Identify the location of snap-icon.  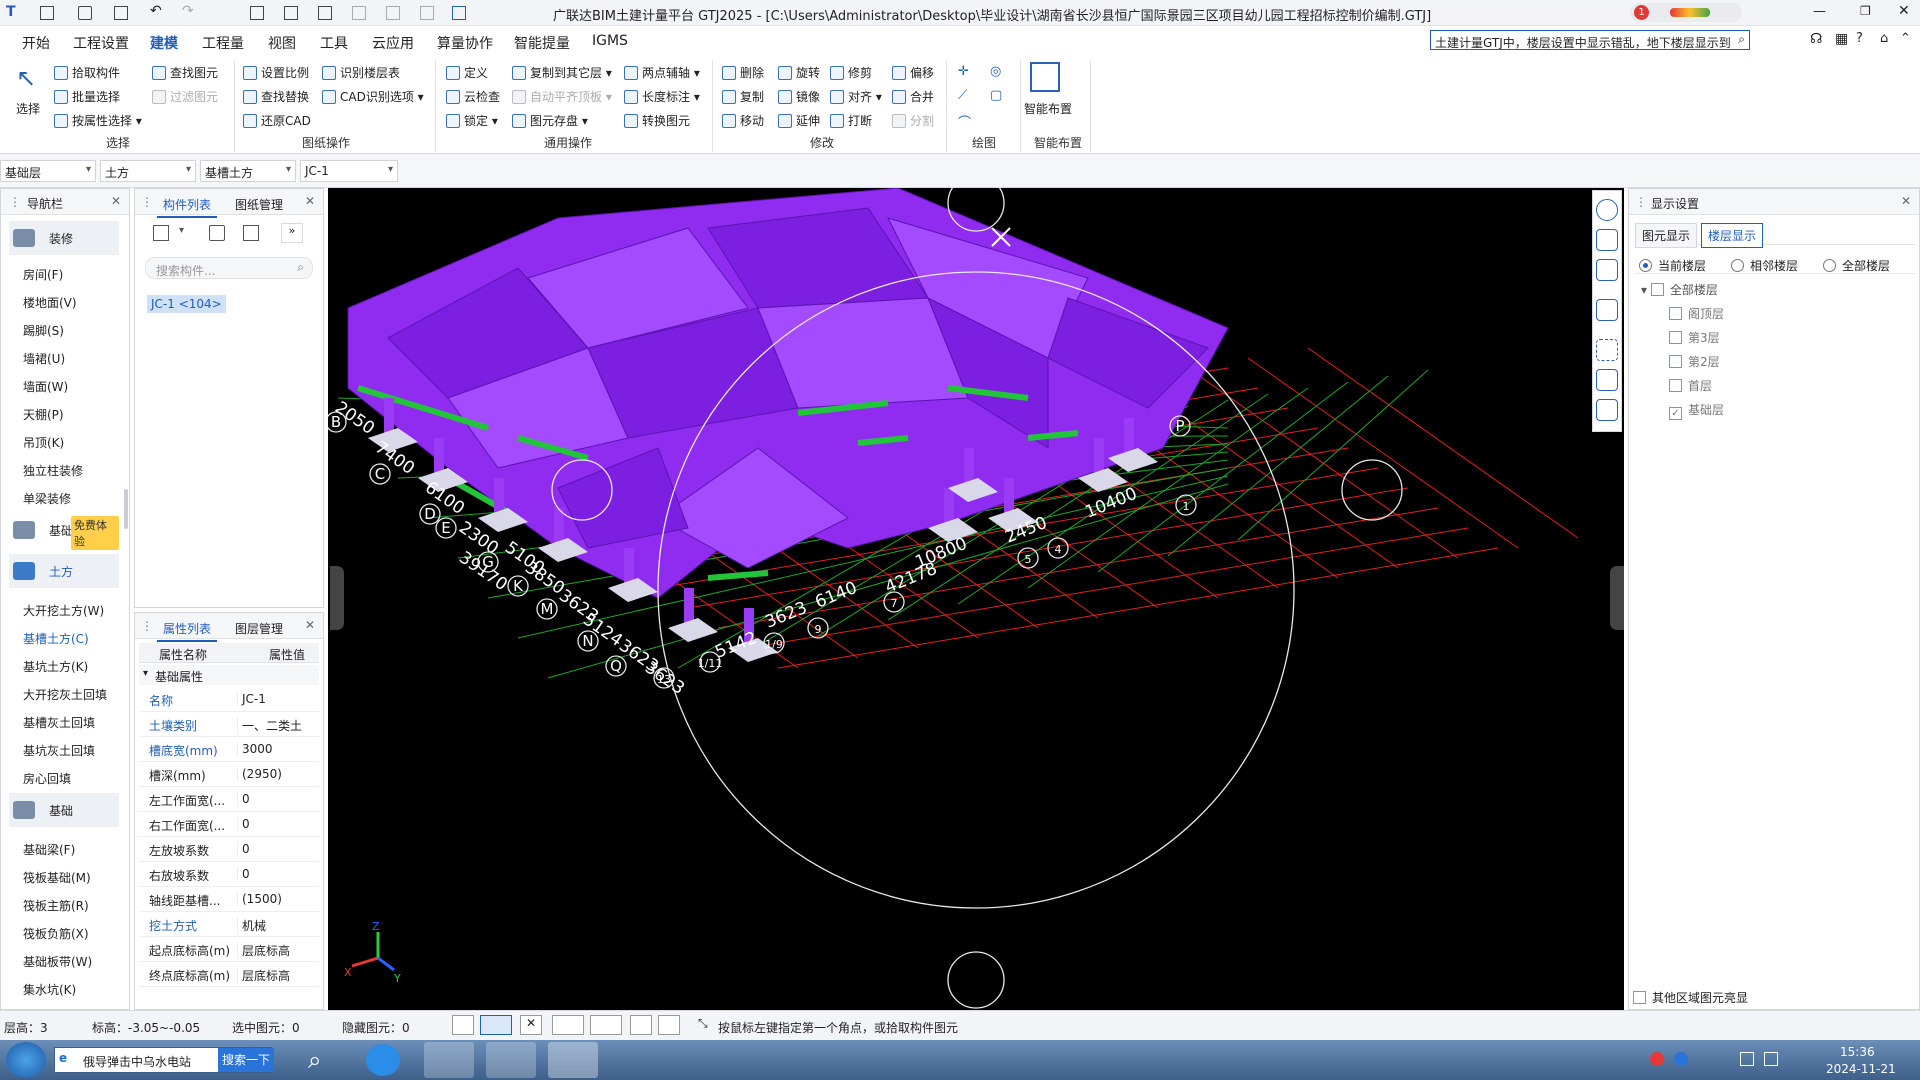
(606, 1025).